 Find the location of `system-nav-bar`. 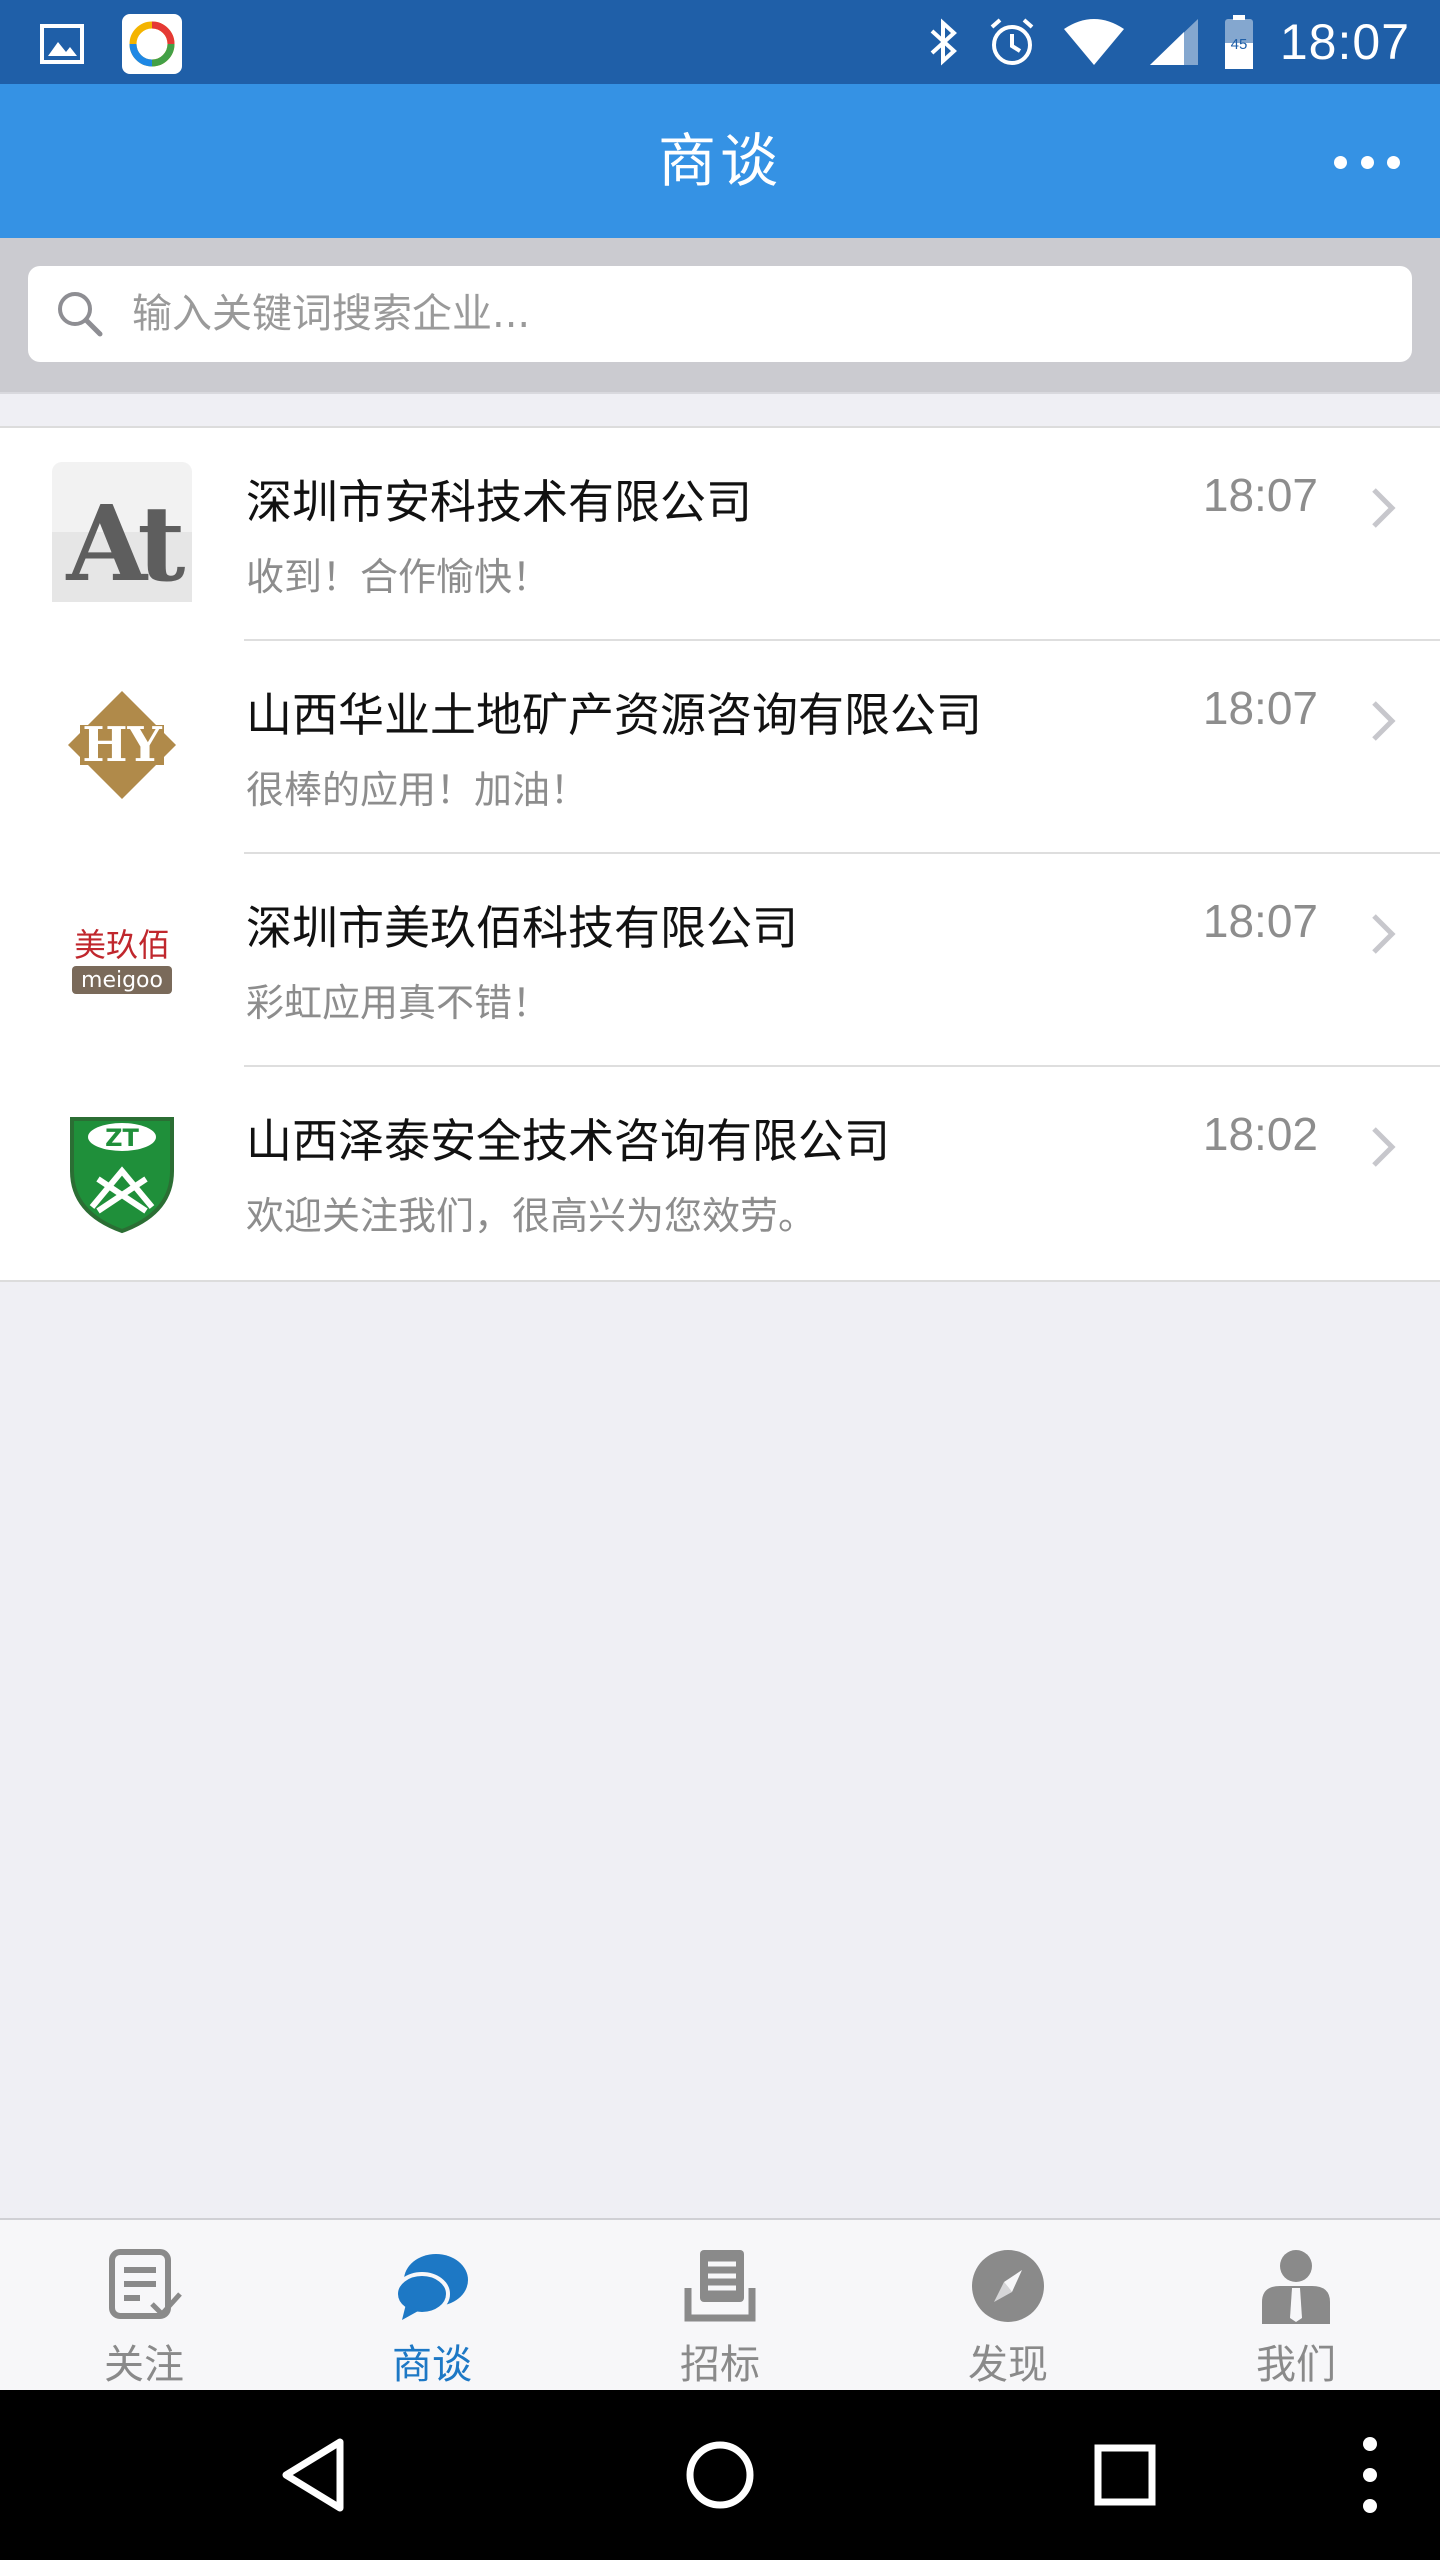

system-nav-bar is located at coordinates (720, 2475).